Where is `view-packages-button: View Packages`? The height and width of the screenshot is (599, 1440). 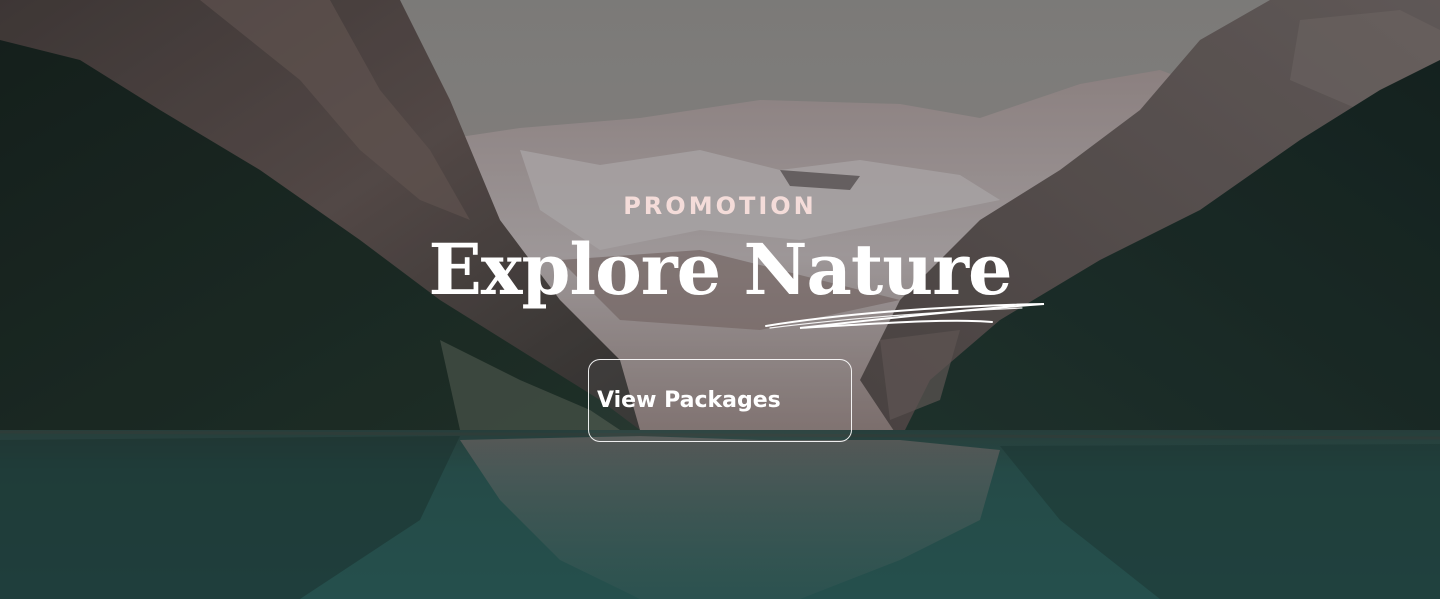 view-packages-button: View Packages is located at coordinates (720, 400).